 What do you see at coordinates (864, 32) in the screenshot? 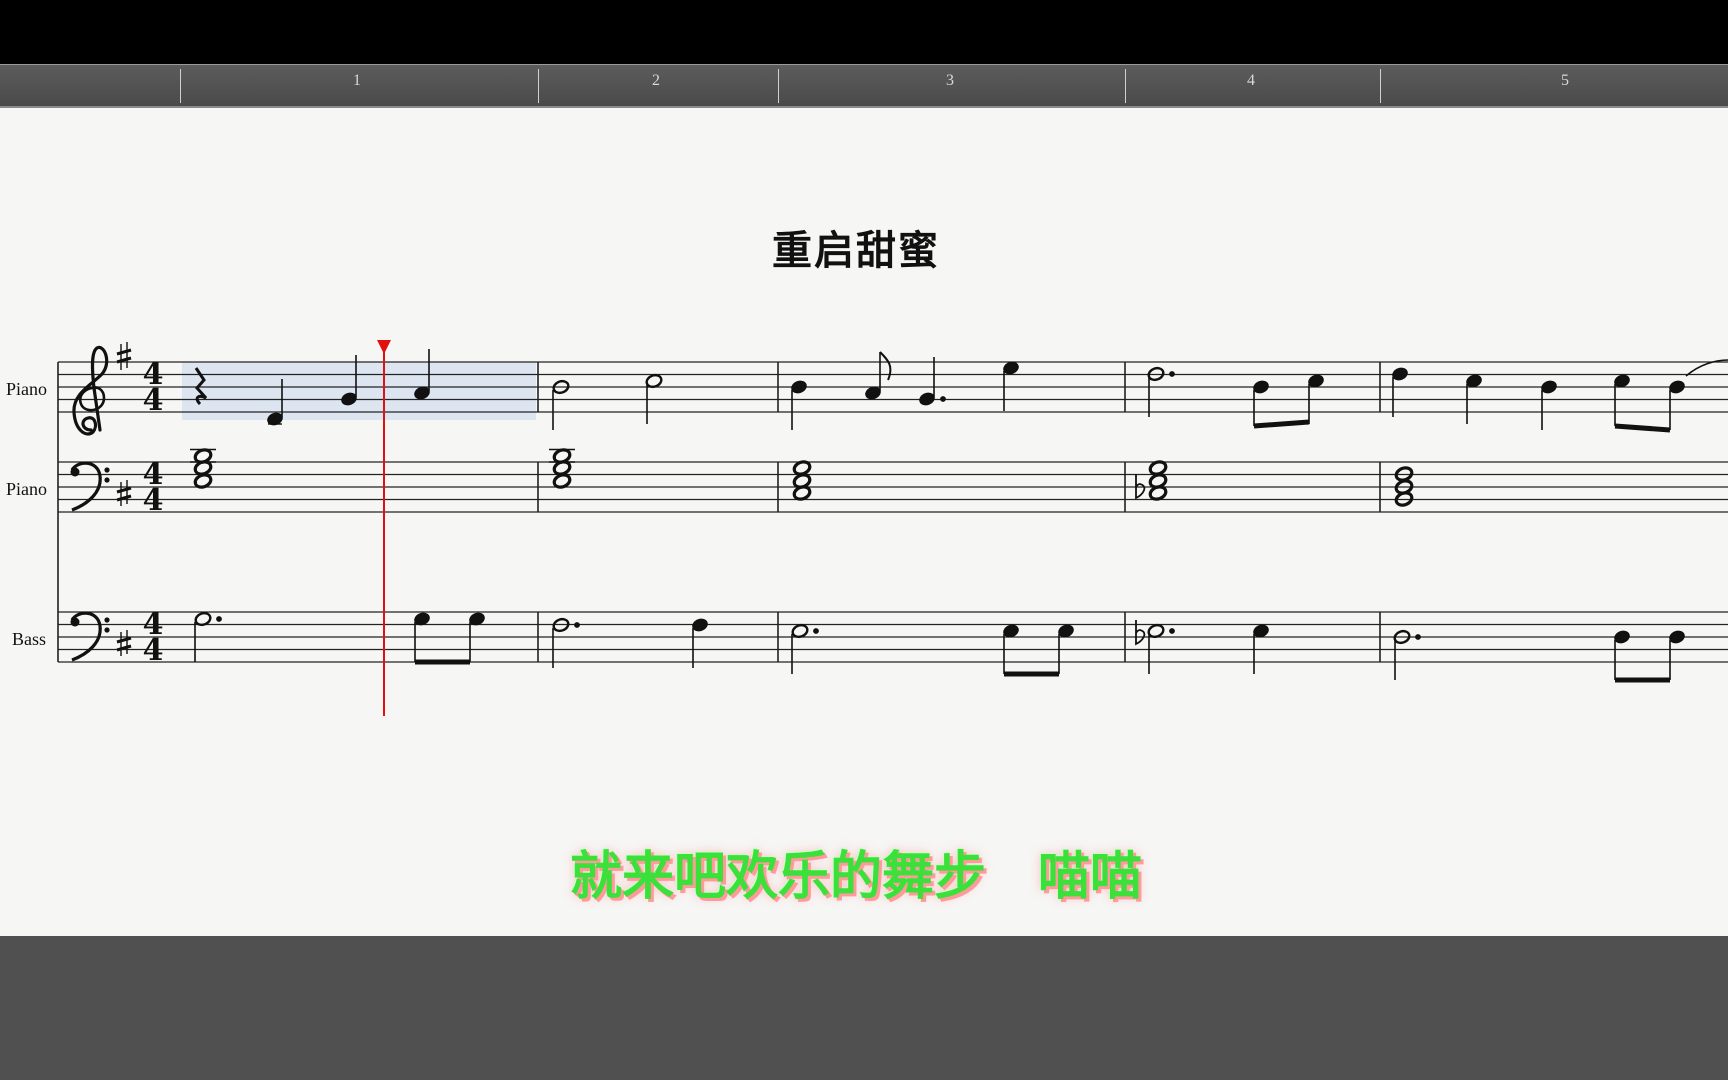
I see `top-black-bar` at bounding box center [864, 32].